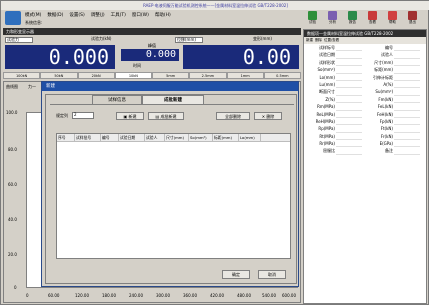 The width and height of the screenshot is (429, 305). Describe the element at coordinates (12, 184) in the screenshot. I see `y-tick-60: 60.0` at that location.